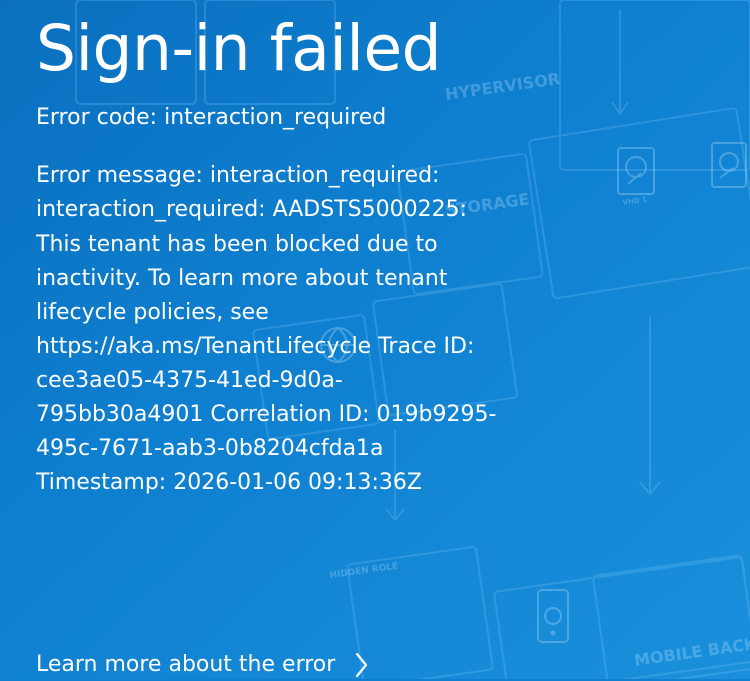 The height and width of the screenshot is (681, 750). Describe the element at coordinates (239, 48) in the screenshot. I see `page-title: Sign-in failed` at that location.